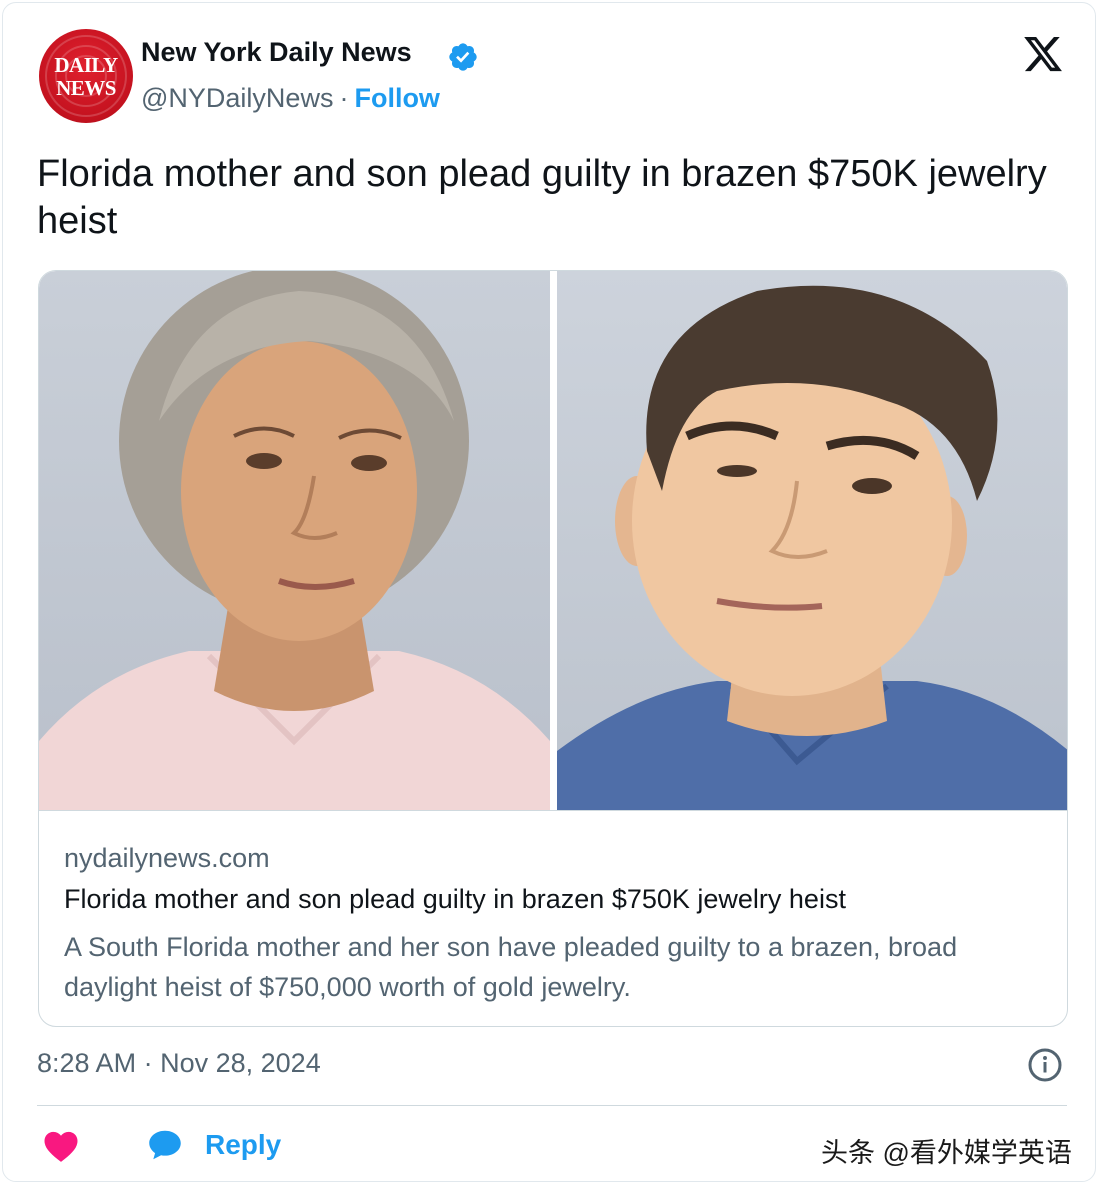  I want to click on handle-row: @NYDailyNews · Follow, so click(290, 98).